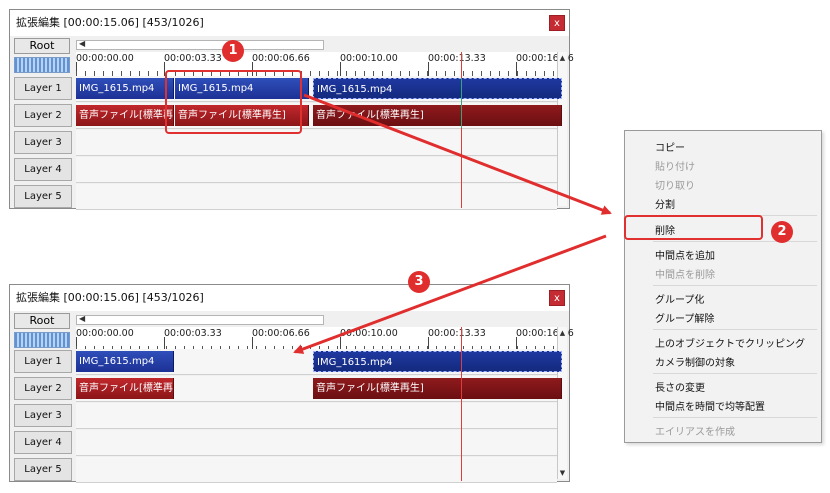 The height and width of the screenshot is (493, 830). What do you see at coordinates (233, 51) in the screenshot?
I see `step-badge: 1` at bounding box center [233, 51].